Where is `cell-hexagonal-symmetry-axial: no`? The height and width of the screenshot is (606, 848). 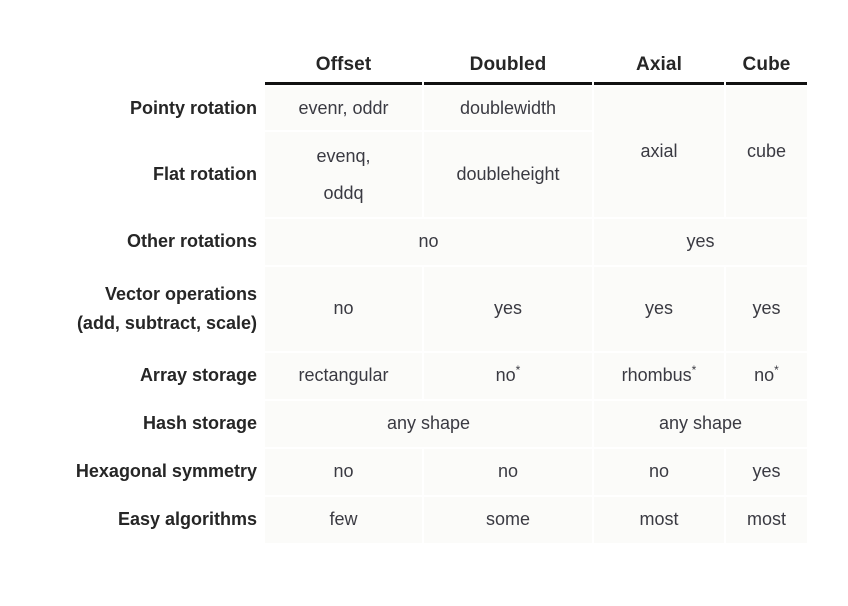
cell-hexagonal-symmetry-axial: no is located at coordinates (659, 472).